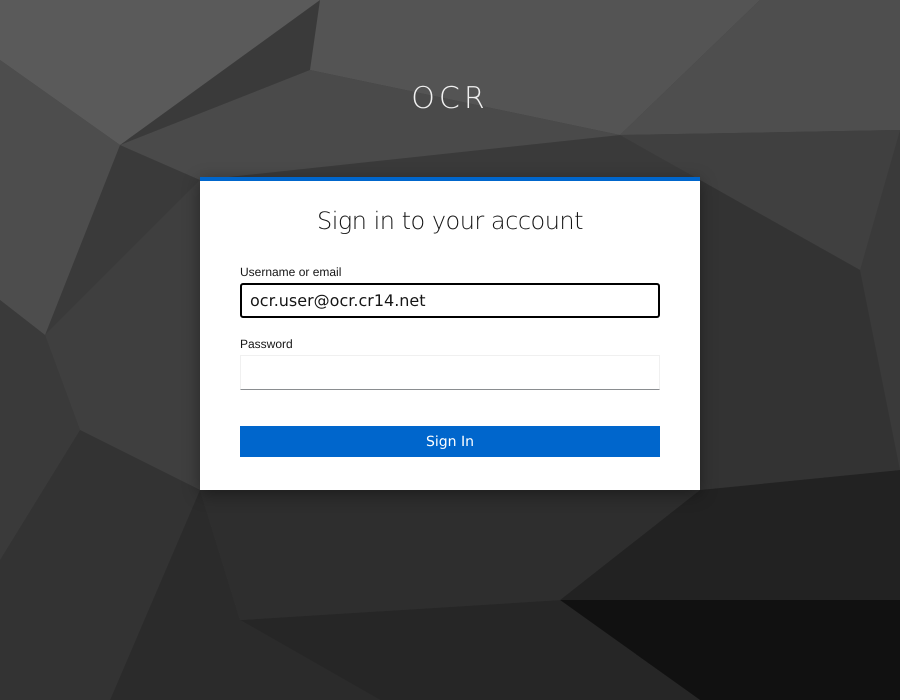 Image resolution: width=900 pixels, height=700 pixels. What do you see at coordinates (450, 300) in the screenshot?
I see `input-field: ocr.user@ocr.cr14.net` at bounding box center [450, 300].